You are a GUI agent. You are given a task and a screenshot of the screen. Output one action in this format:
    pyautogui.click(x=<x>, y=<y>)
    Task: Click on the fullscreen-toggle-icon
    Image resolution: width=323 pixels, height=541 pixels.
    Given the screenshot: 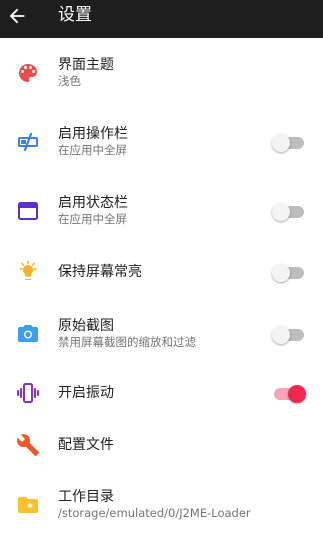 What is the action you would take?
    pyautogui.click(x=28, y=142)
    